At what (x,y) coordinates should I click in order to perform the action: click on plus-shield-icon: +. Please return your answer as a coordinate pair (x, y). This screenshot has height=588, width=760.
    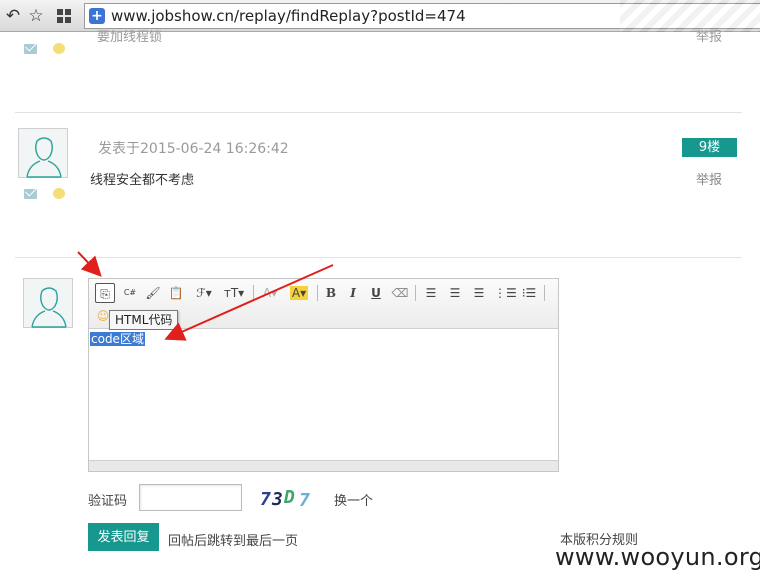
    Looking at the image, I should click on (97, 16).